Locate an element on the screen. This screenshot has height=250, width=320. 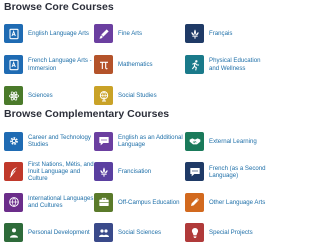
course-label: English as an Additional Language is located at coordinates (150, 141).